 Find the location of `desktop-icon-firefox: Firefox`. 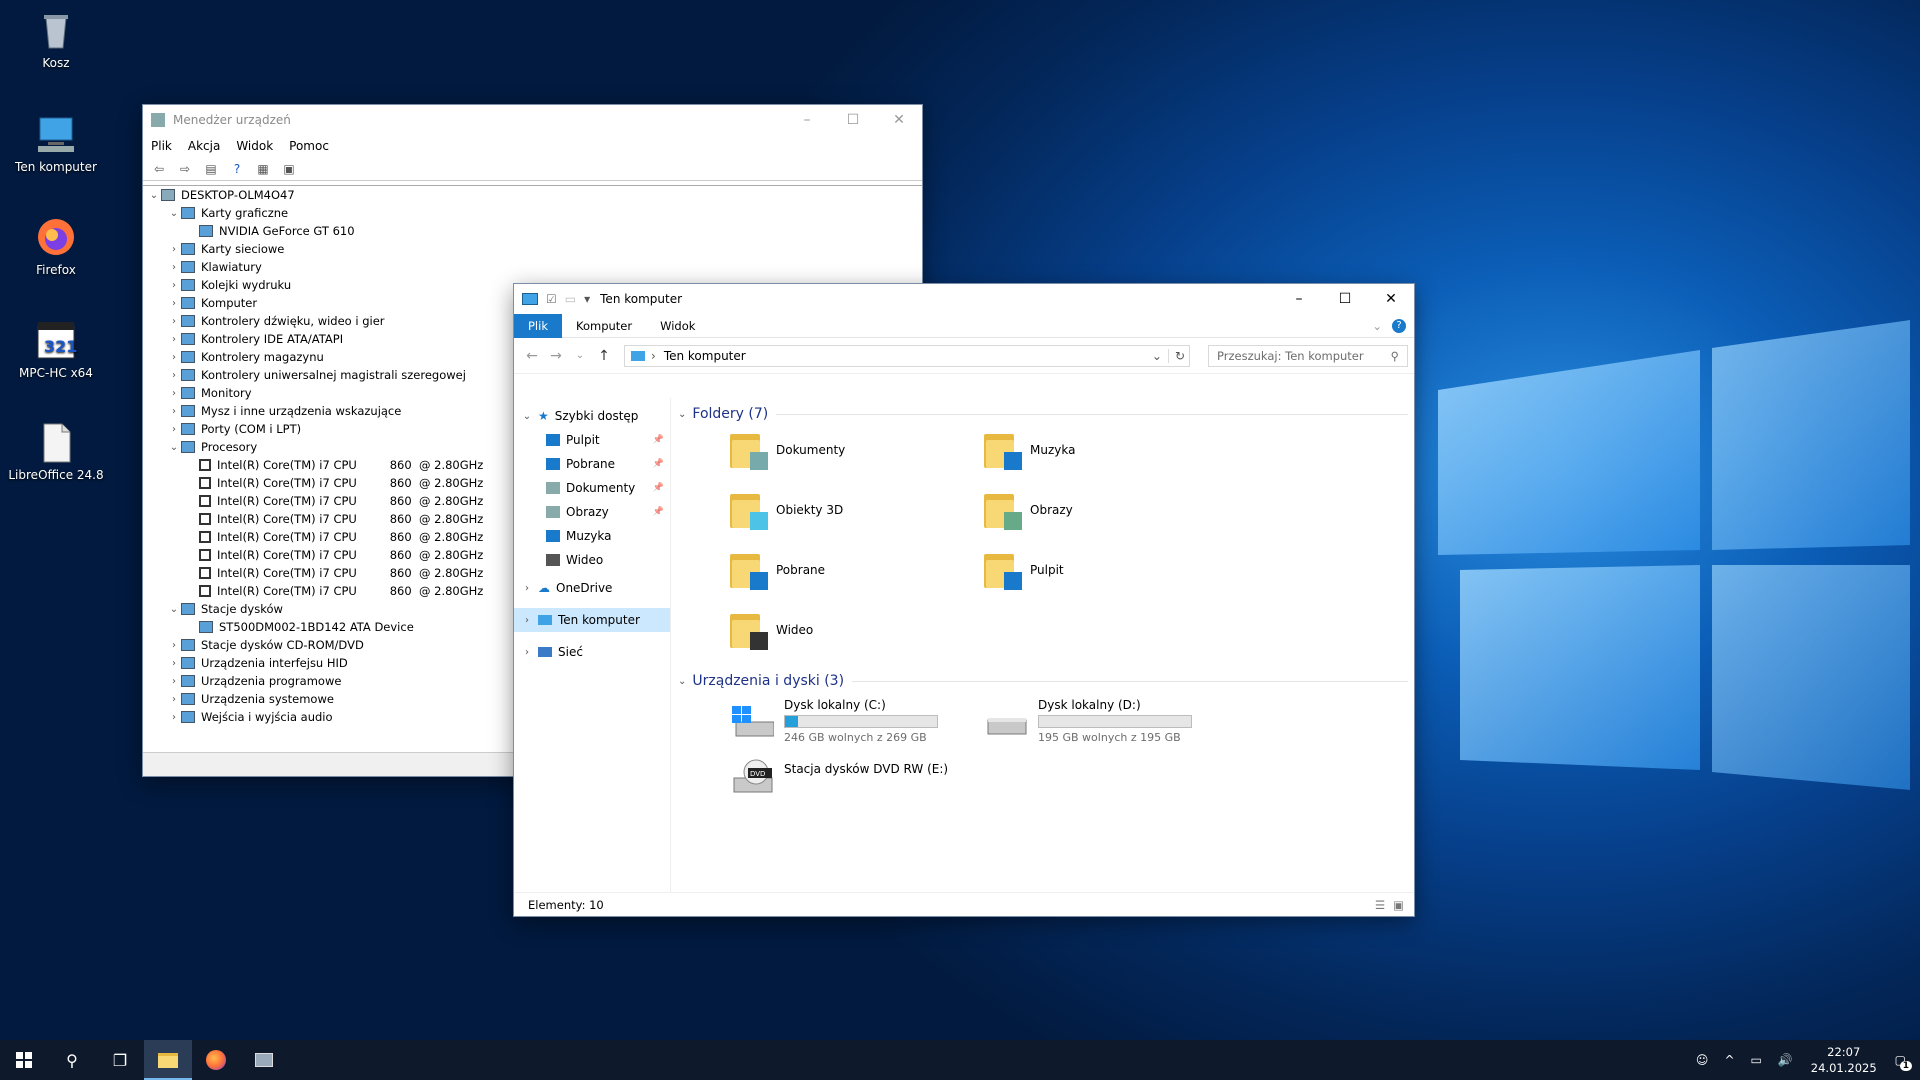

desktop-icon-firefox: Firefox is located at coordinates (56, 246).